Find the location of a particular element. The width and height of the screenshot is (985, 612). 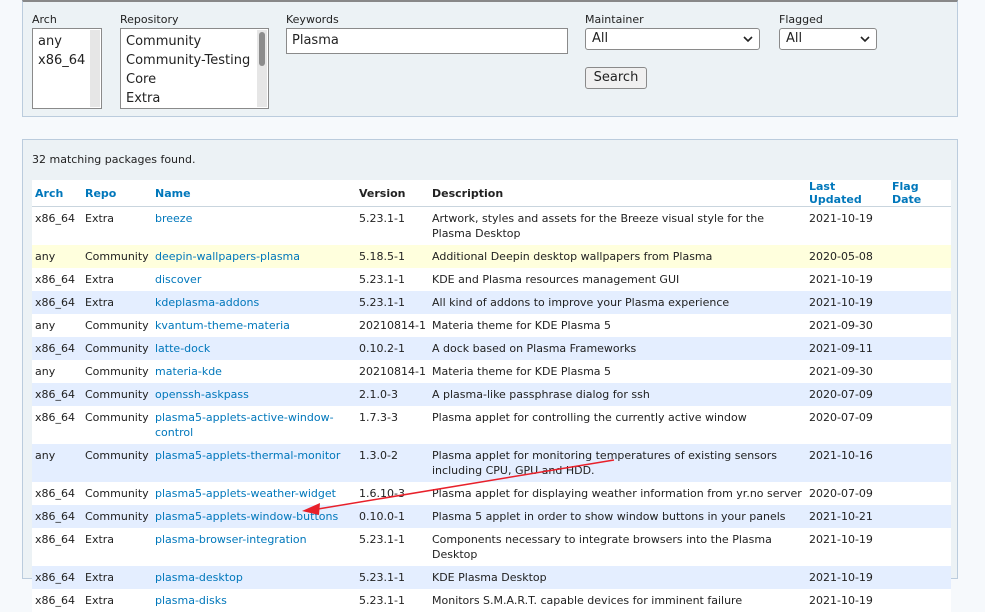

cell-version: 1.3.0-2 is located at coordinates (392, 463).